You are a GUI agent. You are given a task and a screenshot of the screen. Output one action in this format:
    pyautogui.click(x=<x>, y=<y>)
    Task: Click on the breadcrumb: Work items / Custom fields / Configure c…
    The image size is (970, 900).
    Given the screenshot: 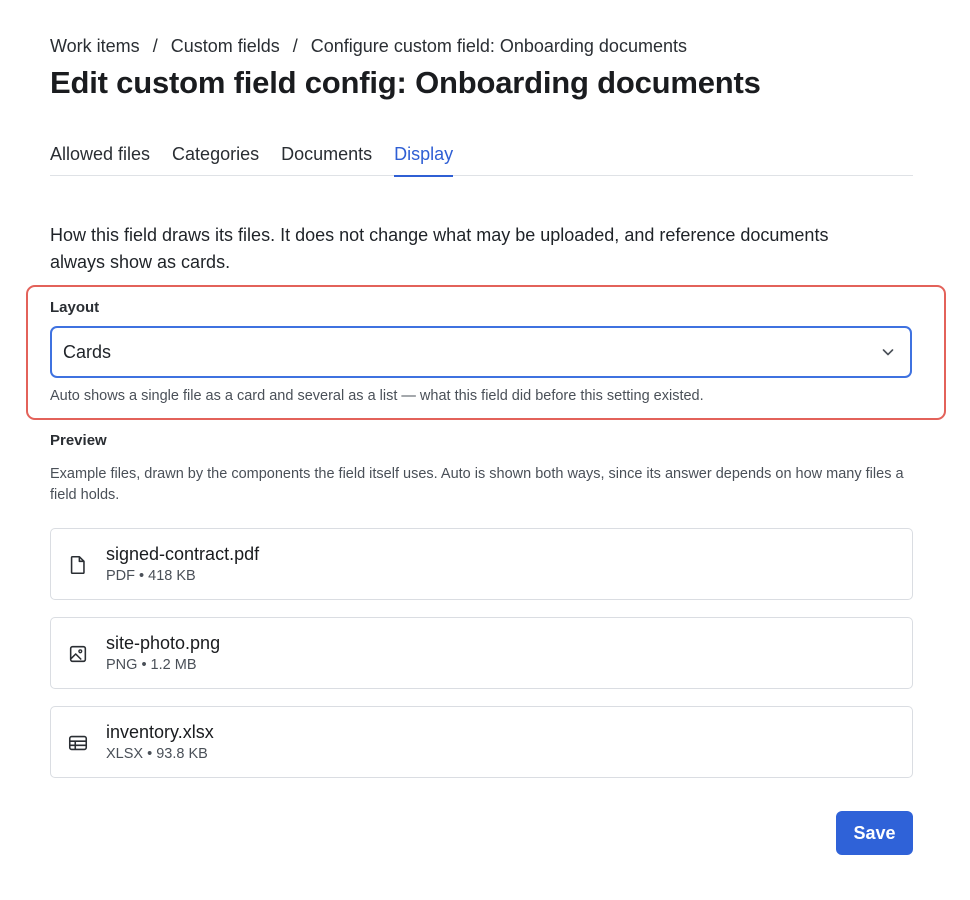 What is the action you would take?
    pyautogui.click(x=481, y=46)
    